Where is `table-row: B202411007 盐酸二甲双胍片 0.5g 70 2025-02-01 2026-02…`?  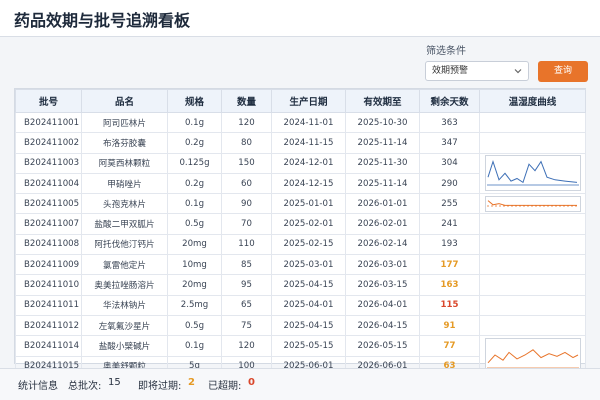
table-row: B202411007 盐酸二甲双胍片 0.5g 70 2025-02-01 2026-02… is located at coordinates (300, 224).